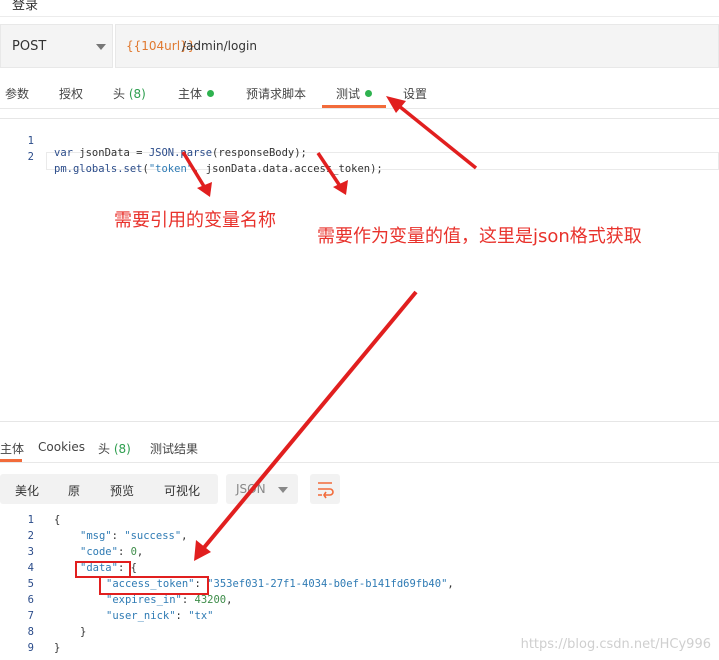 The height and width of the screenshot is (660, 719). What do you see at coordinates (435, 135) in the screenshot?
I see `arrow-to-tests-tab` at bounding box center [435, 135].